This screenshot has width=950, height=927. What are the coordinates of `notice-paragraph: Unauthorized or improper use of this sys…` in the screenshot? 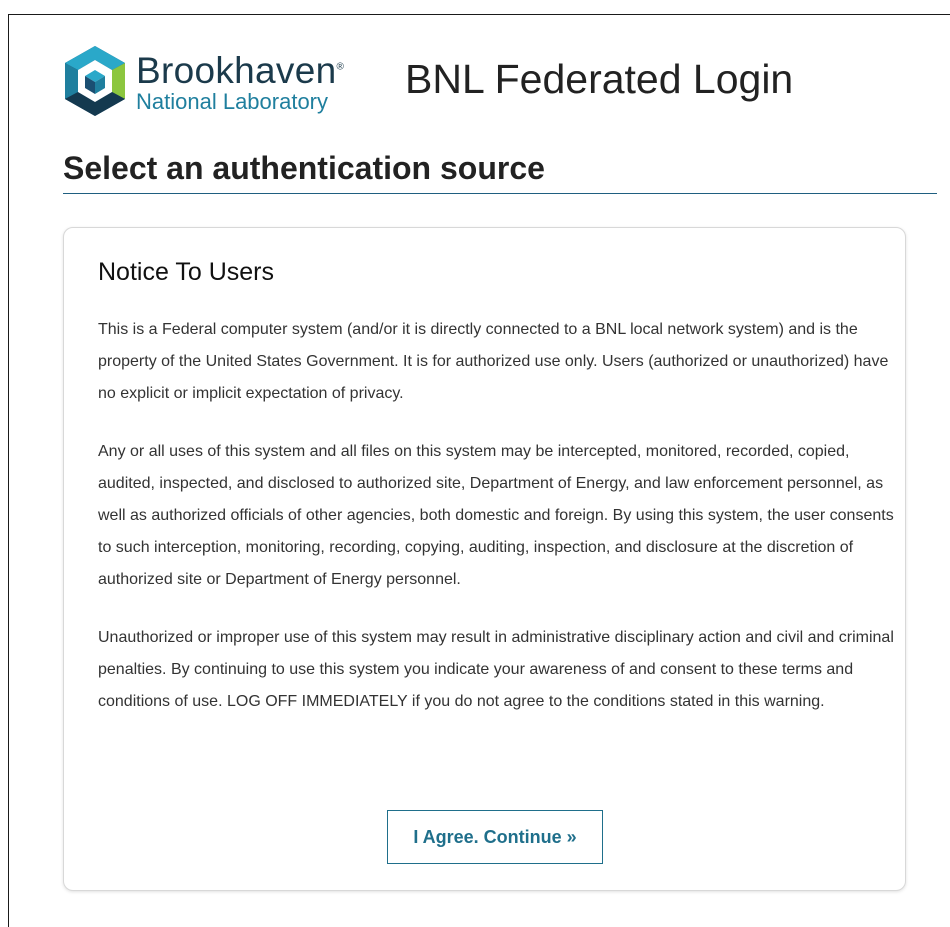 It's located at (496, 669).